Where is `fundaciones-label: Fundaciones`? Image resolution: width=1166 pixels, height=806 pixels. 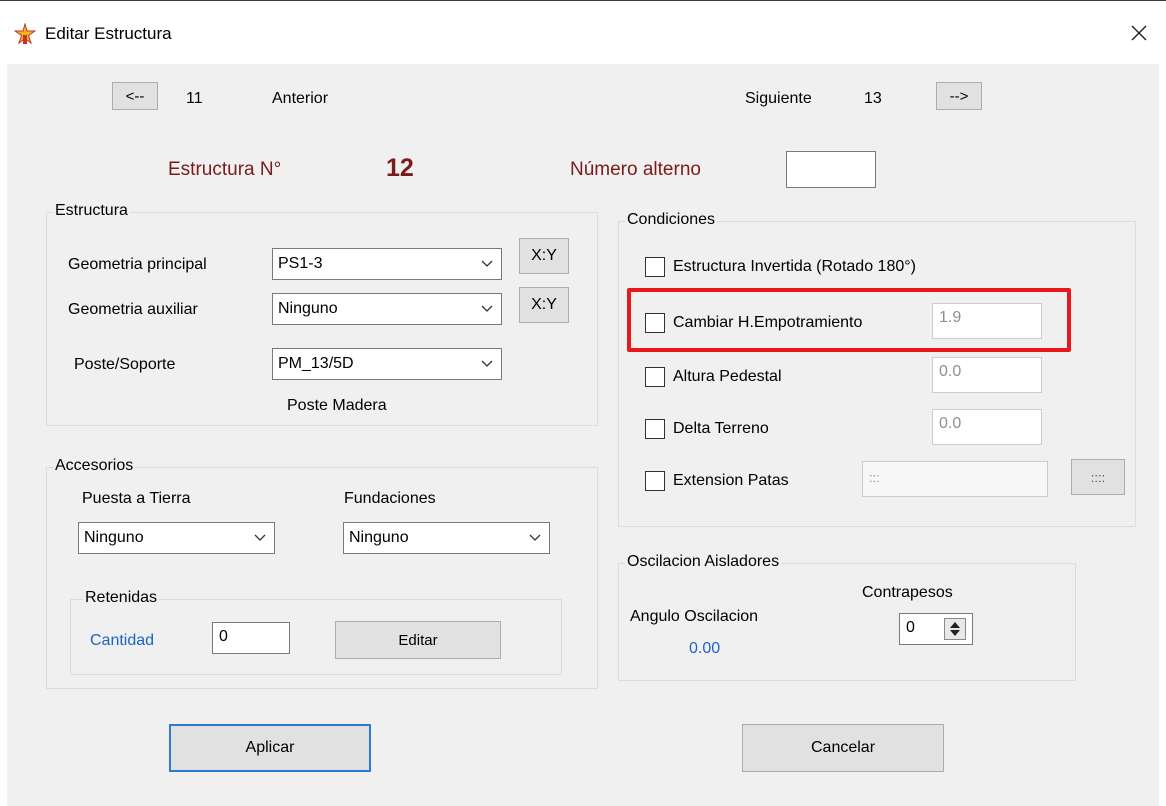 fundaciones-label: Fundaciones is located at coordinates (390, 498).